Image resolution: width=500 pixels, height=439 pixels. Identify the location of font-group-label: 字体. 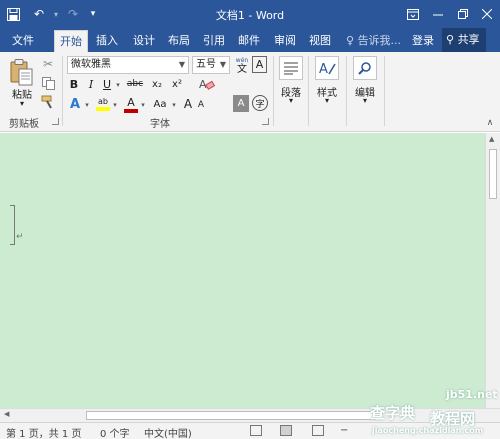
(160, 124).